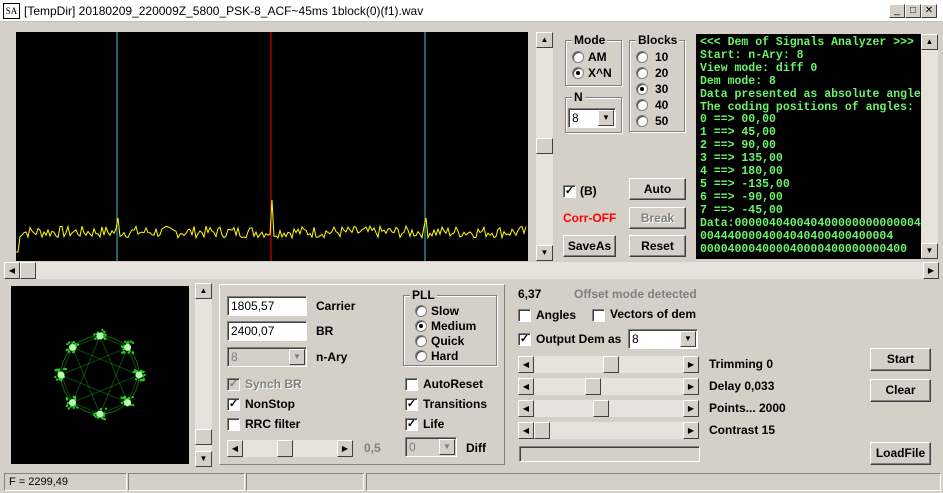 This screenshot has width=943, height=493. What do you see at coordinates (530, 294) in the screenshot?
I see `offset-value: 6,37` at bounding box center [530, 294].